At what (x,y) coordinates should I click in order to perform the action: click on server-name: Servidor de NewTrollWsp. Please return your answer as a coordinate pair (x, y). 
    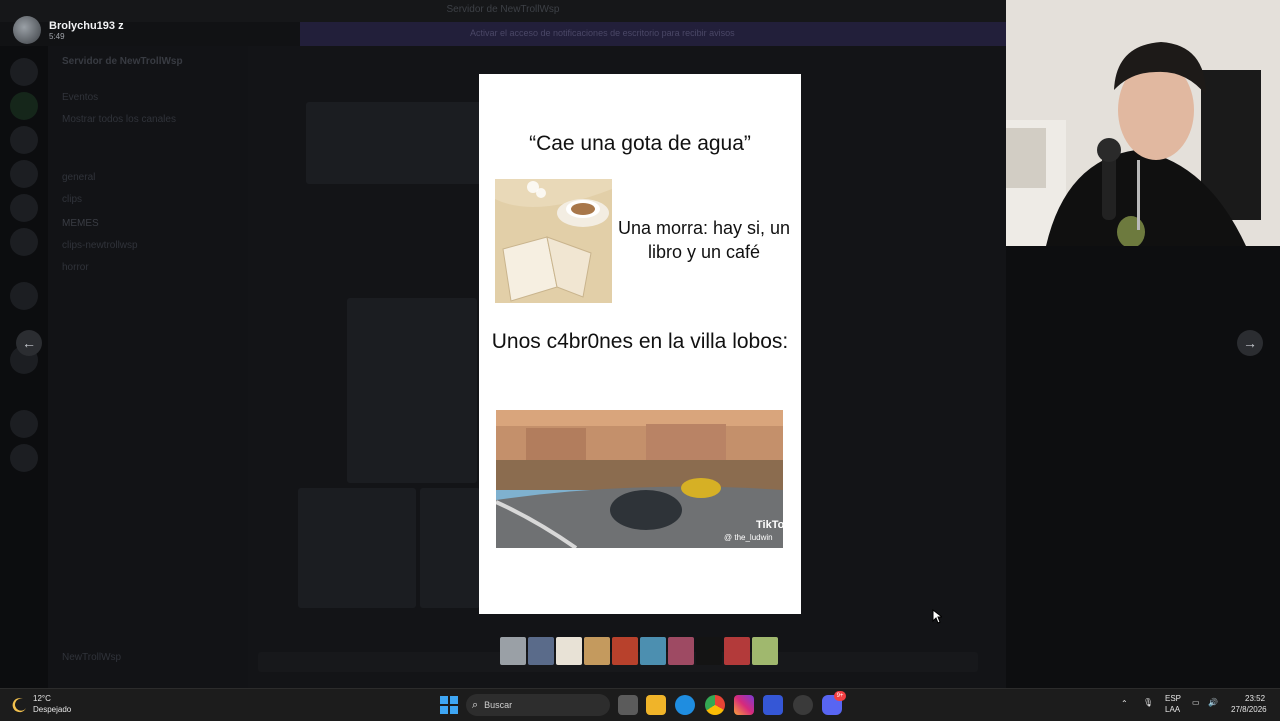
    Looking at the image, I should click on (122, 61).